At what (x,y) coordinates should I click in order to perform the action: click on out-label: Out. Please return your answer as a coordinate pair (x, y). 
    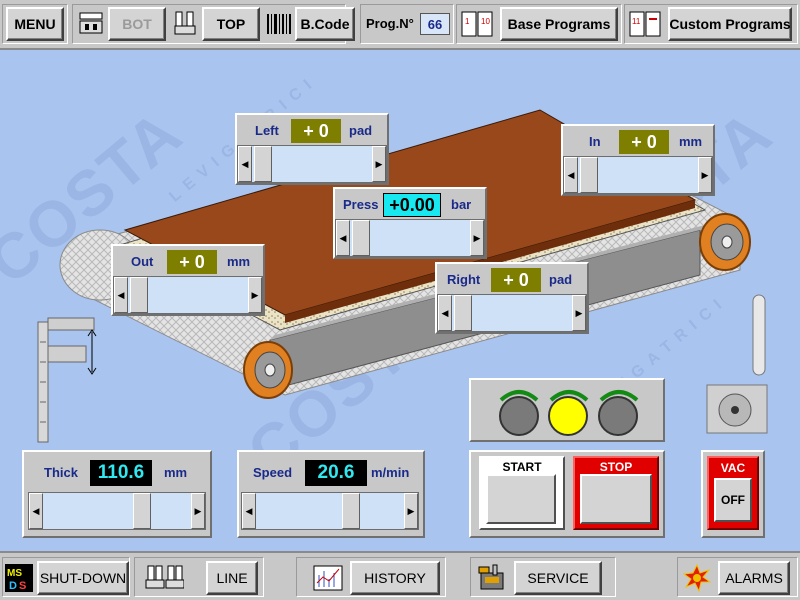
    Looking at the image, I should click on (142, 261).